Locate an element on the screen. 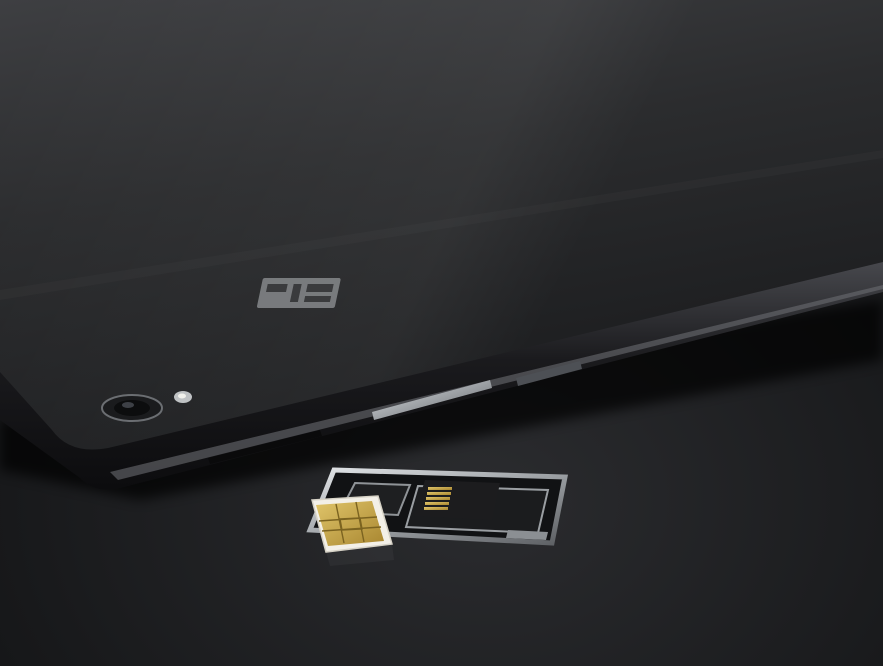 The width and height of the screenshot is (883, 666). brand-logo-icon is located at coordinates (298, 293).